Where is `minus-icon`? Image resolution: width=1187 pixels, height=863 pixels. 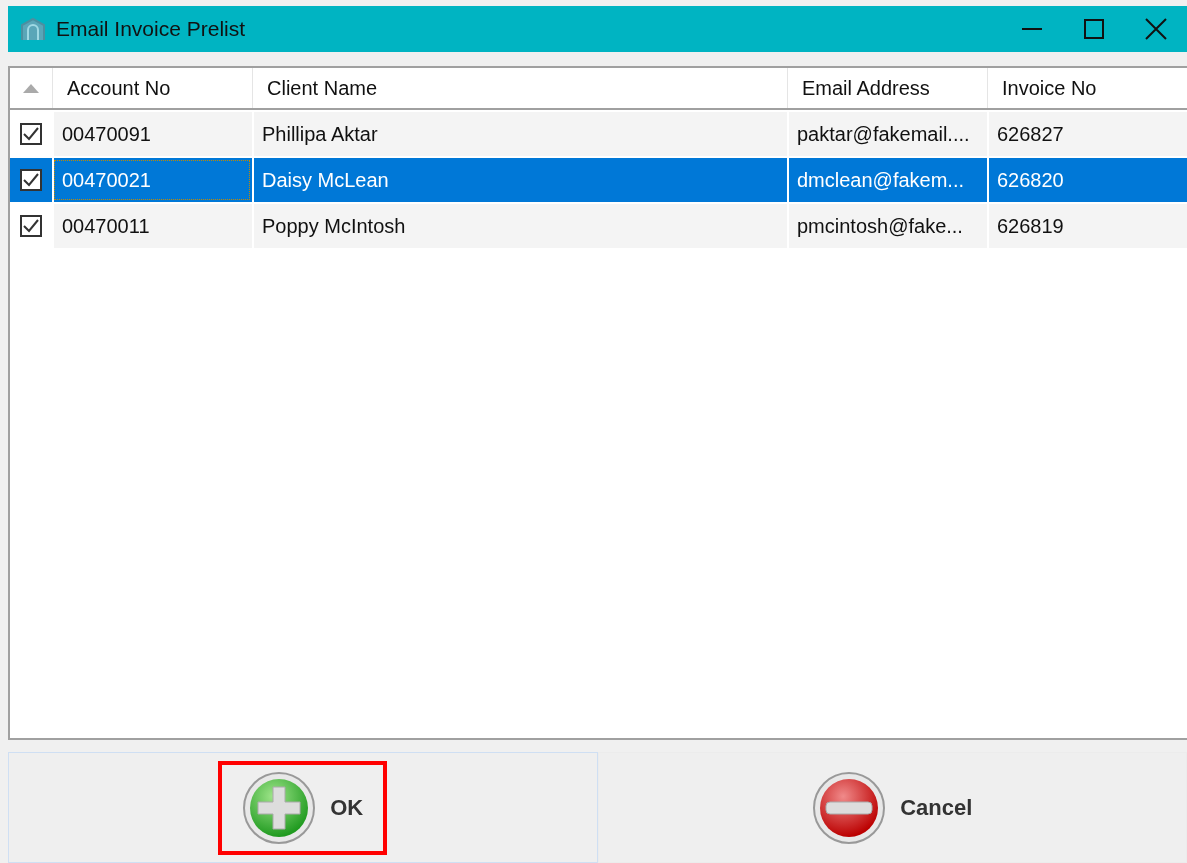 minus-icon is located at coordinates (849, 807).